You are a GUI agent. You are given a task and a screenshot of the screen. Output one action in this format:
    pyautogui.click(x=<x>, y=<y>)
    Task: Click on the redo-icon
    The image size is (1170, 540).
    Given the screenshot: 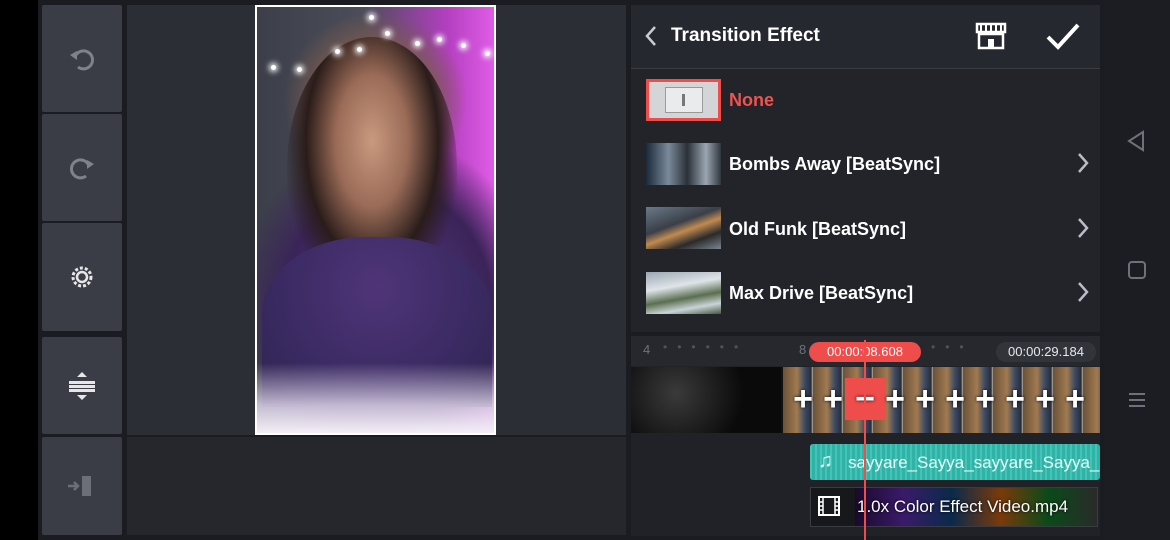 What is the action you would take?
    pyautogui.click(x=82, y=168)
    